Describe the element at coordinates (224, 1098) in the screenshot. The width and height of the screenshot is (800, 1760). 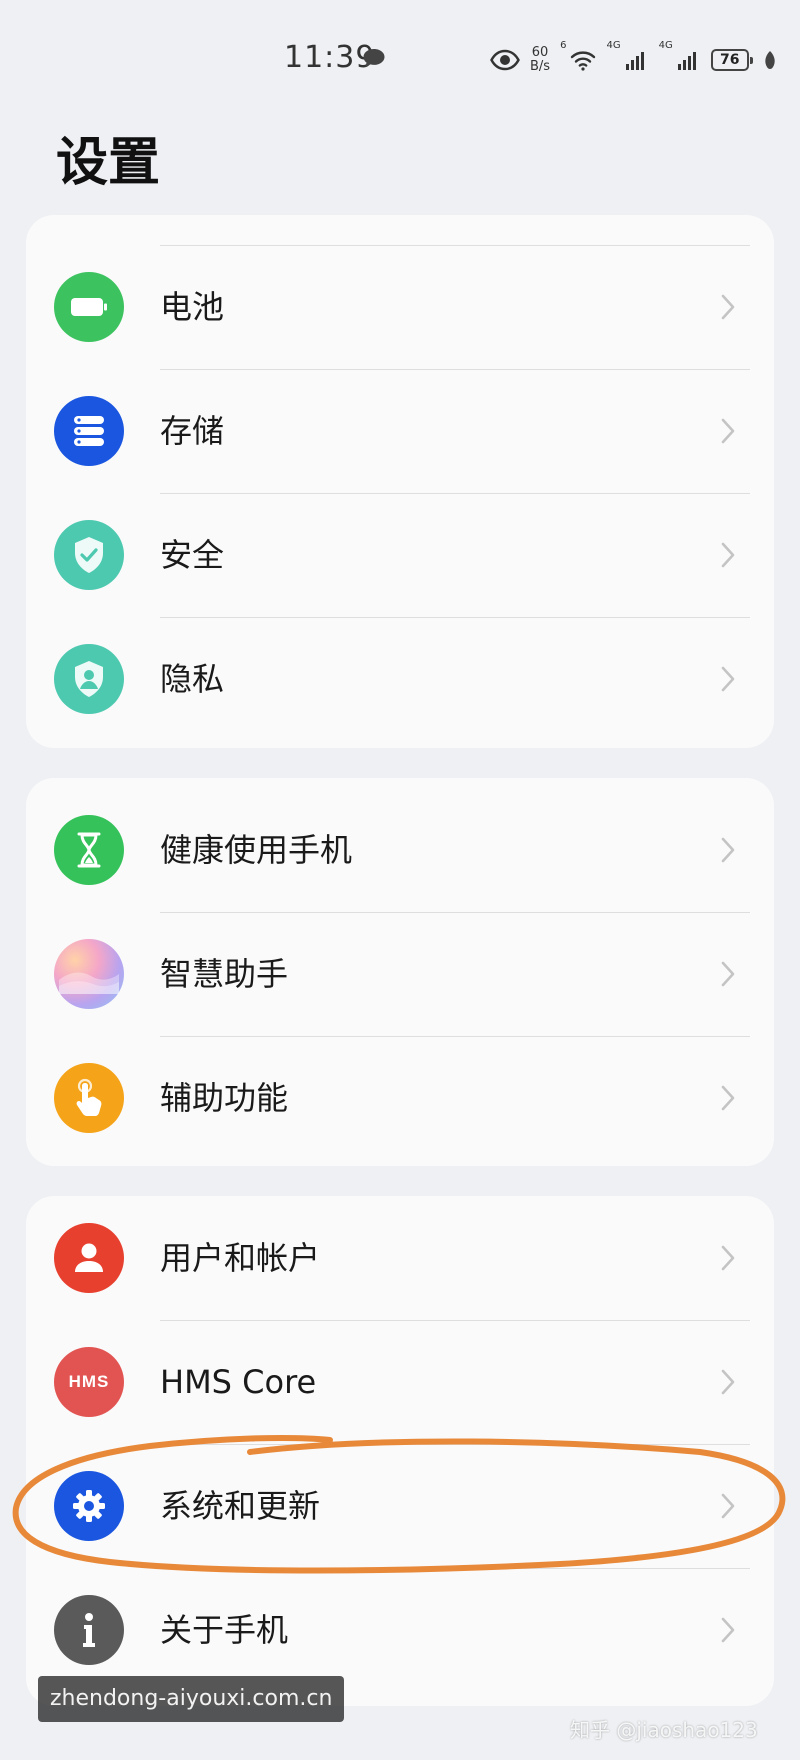
I see `settings-item-label: 辅助功能` at that location.